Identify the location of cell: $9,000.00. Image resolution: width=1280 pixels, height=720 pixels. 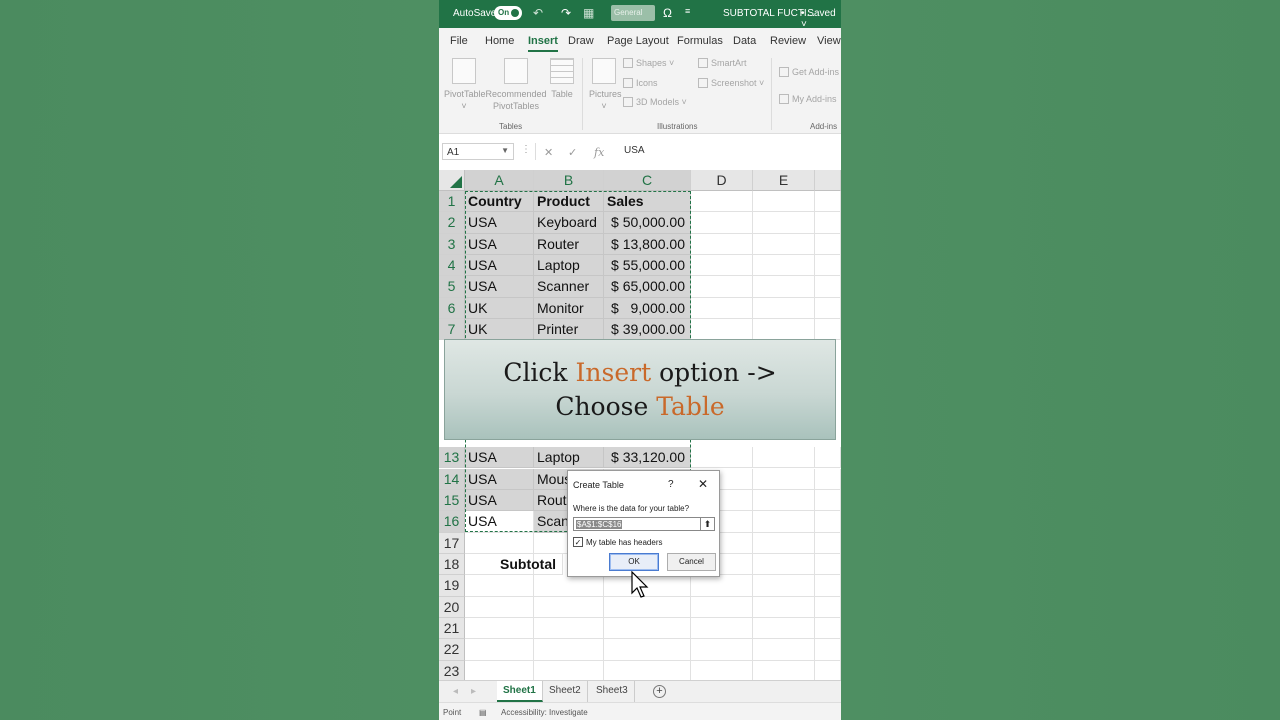
(647, 308).